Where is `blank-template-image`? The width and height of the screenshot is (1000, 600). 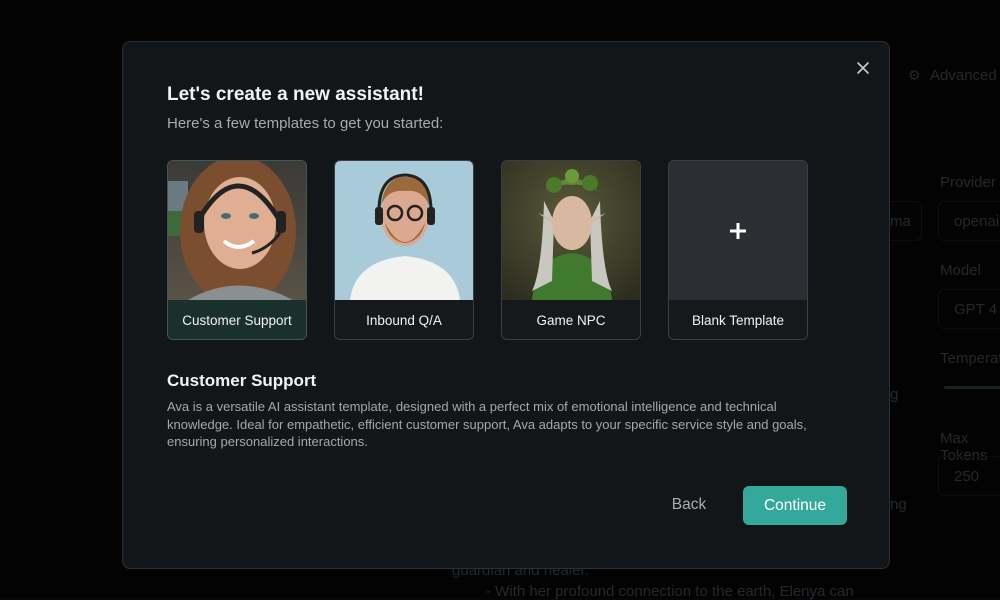
blank-template-image is located at coordinates (738, 230).